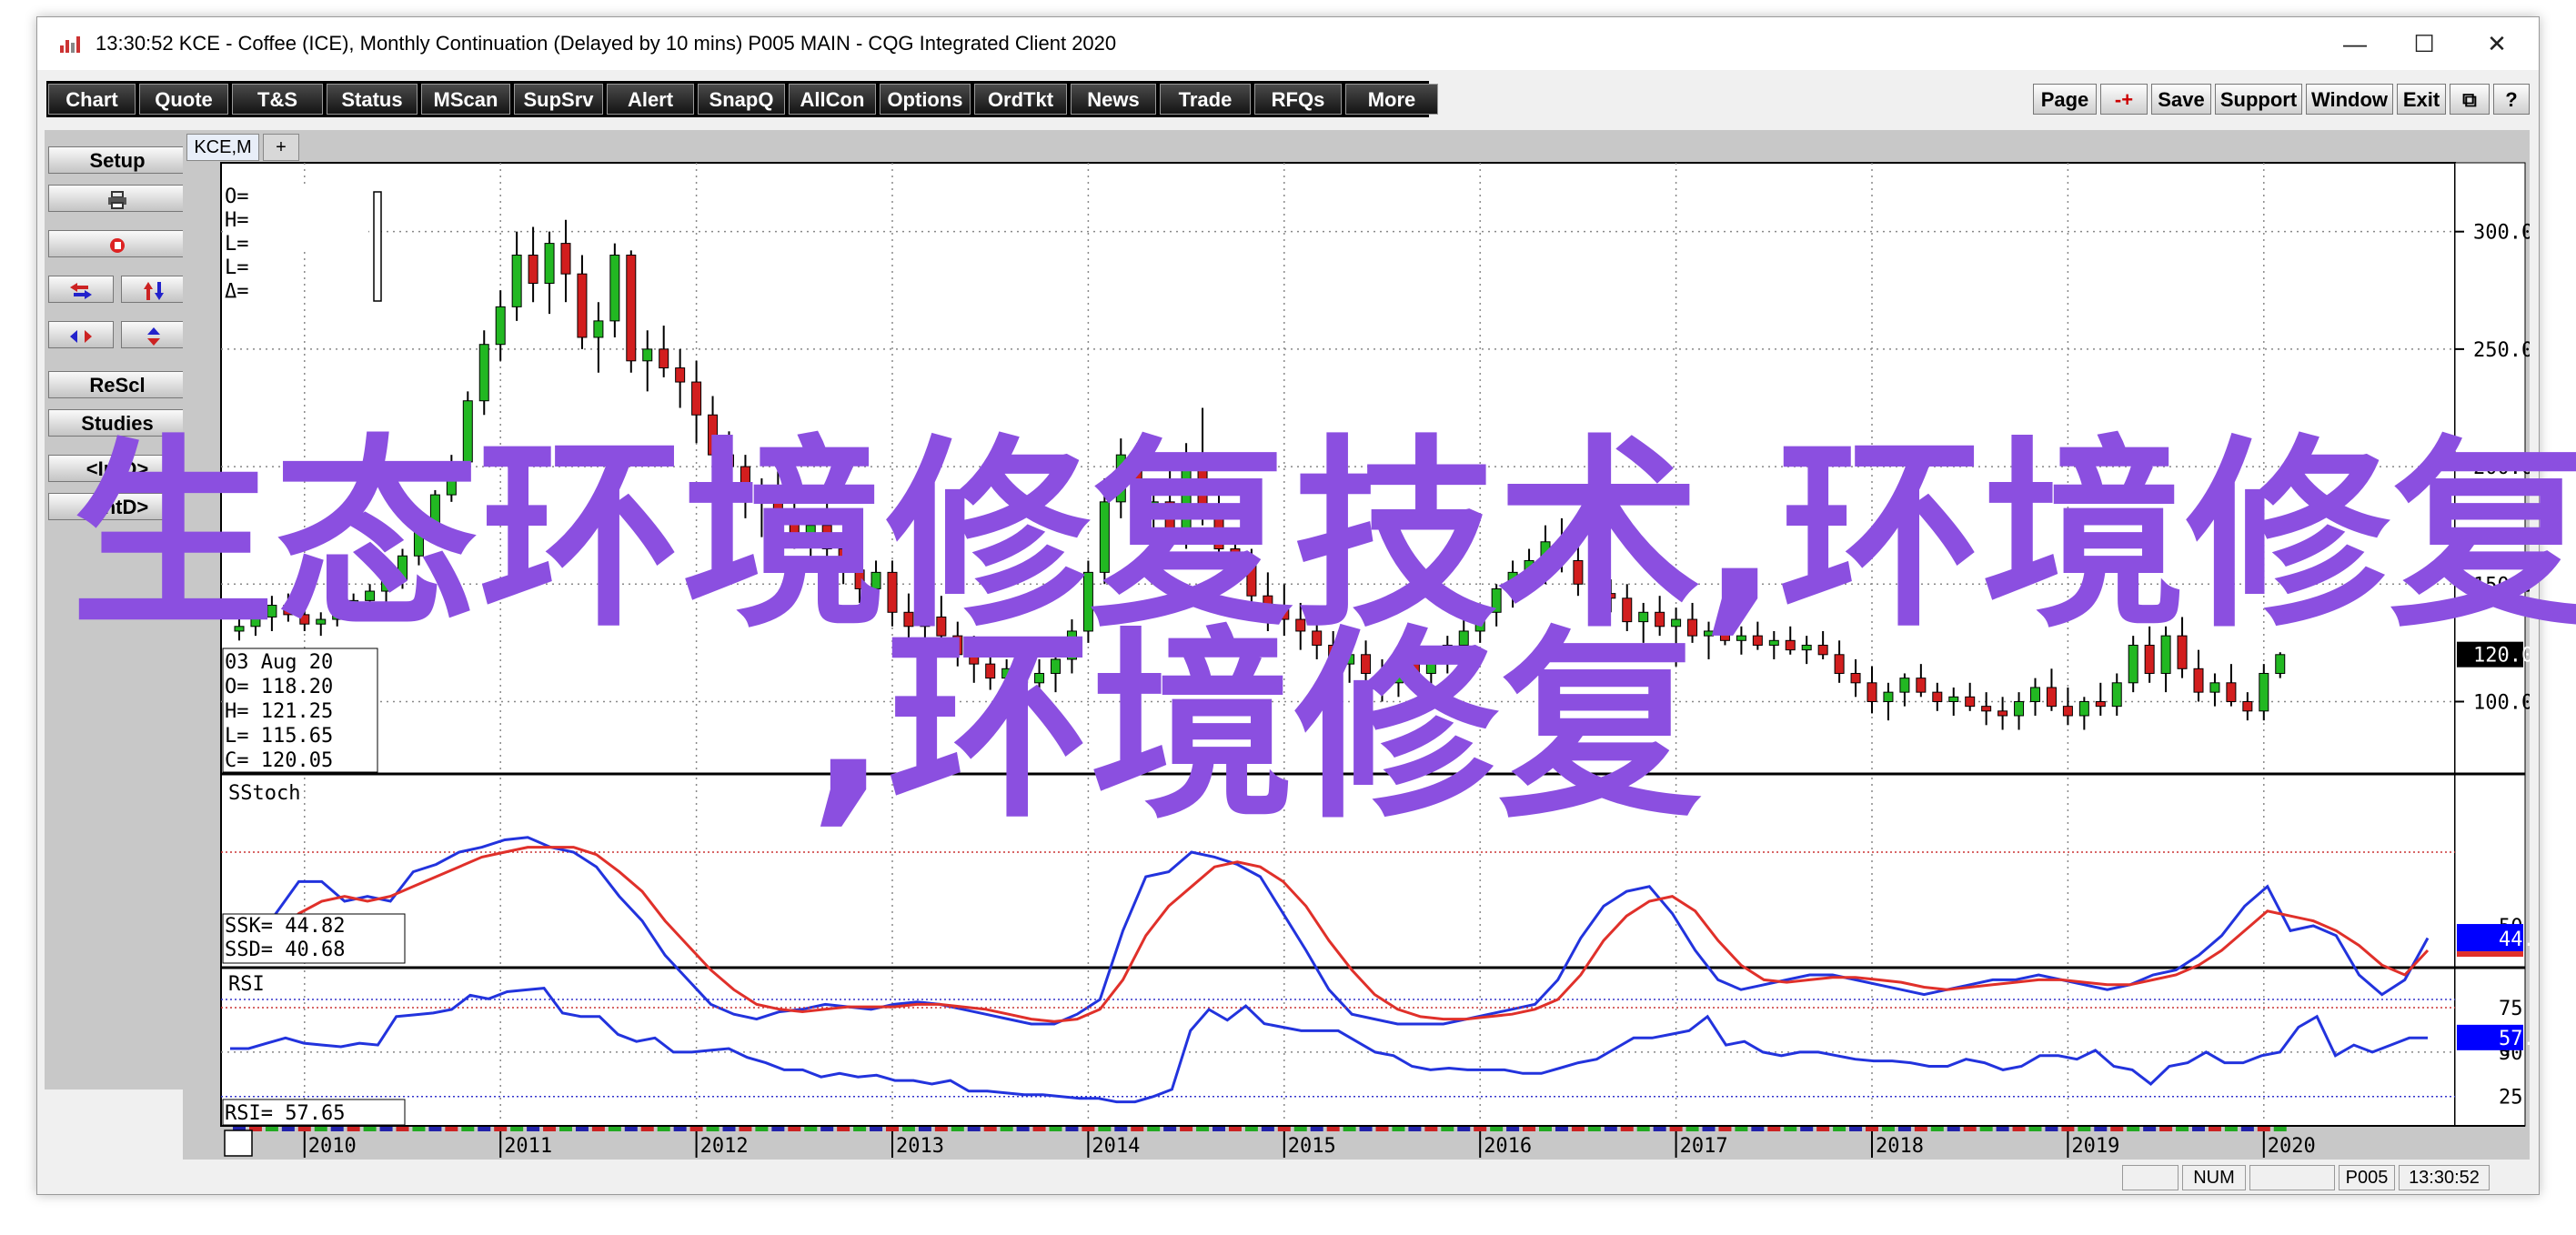 This screenshot has width=2576, height=1235. What do you see at coordinates (2065, 99) in the screenshot?
I see `menu-page: Page` at bounding box center [2065, 99].